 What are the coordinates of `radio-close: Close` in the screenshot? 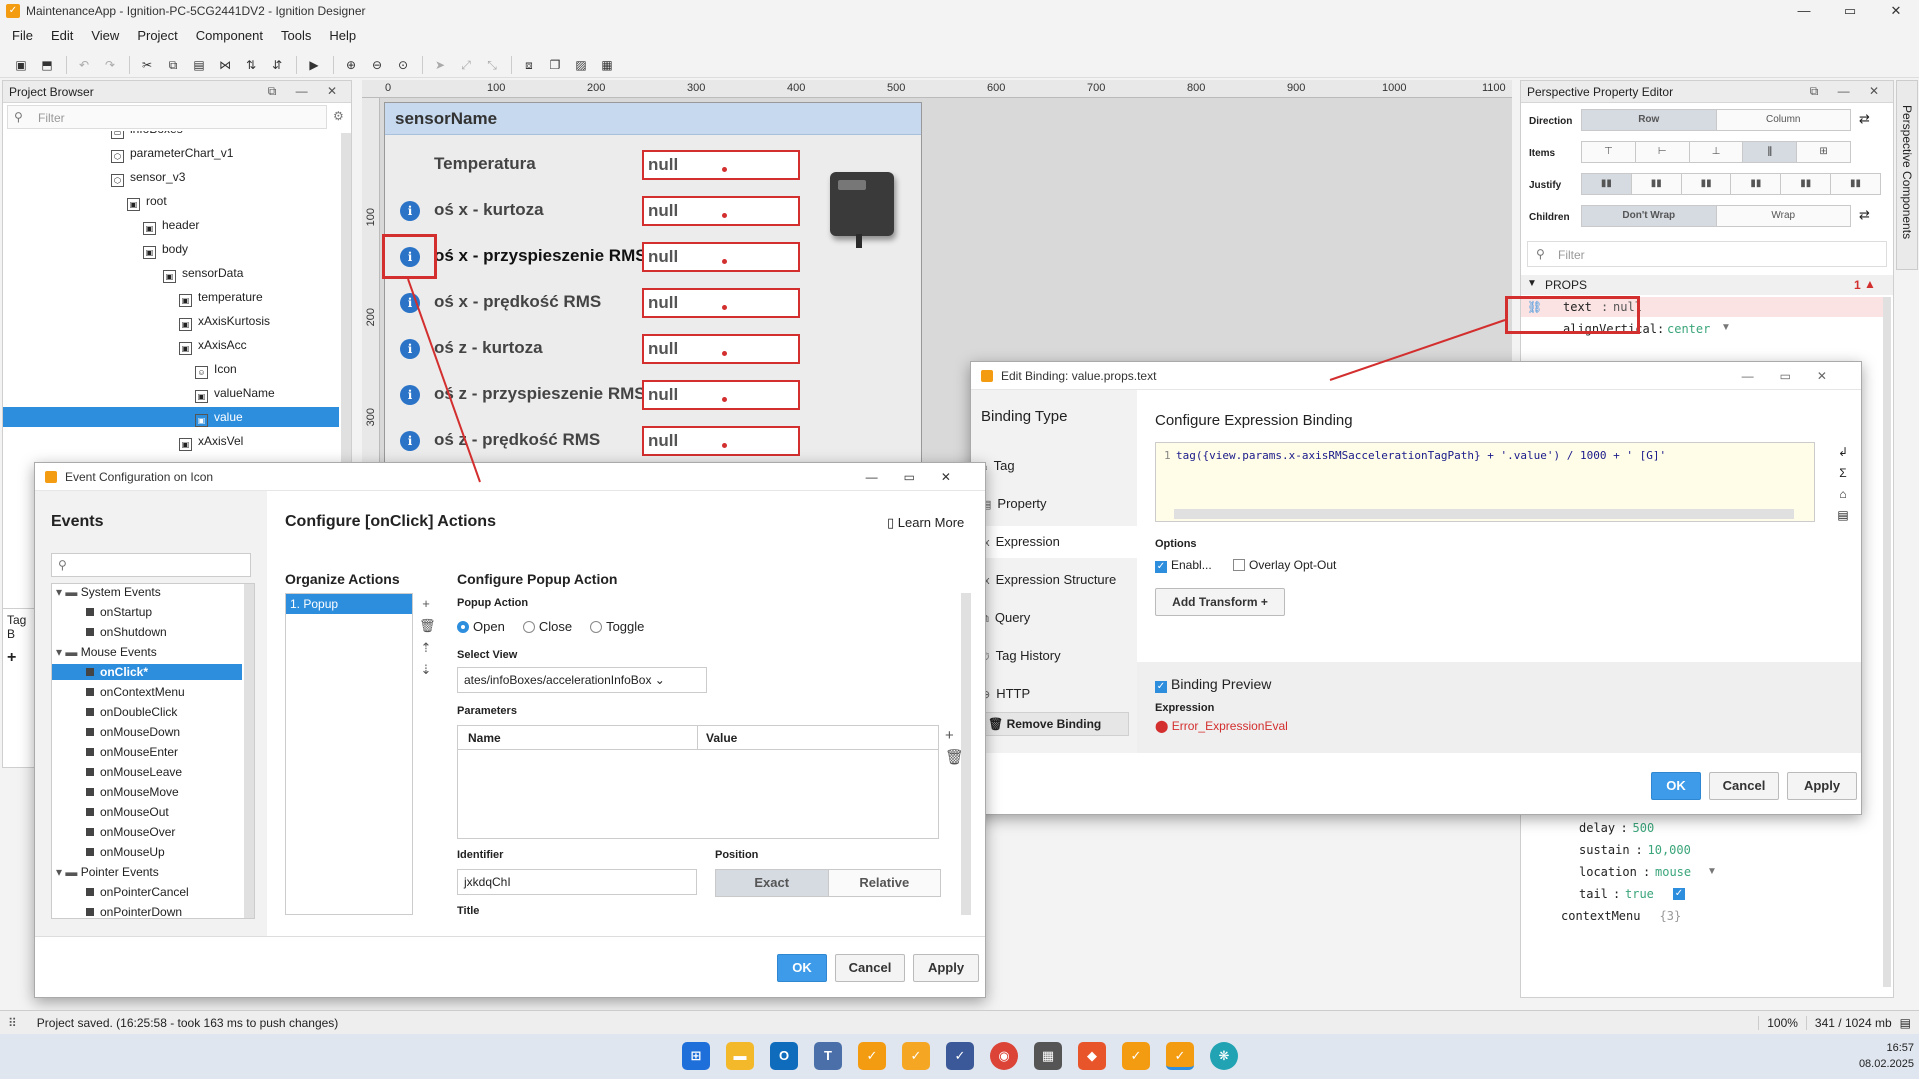 It's located at (547, 626).